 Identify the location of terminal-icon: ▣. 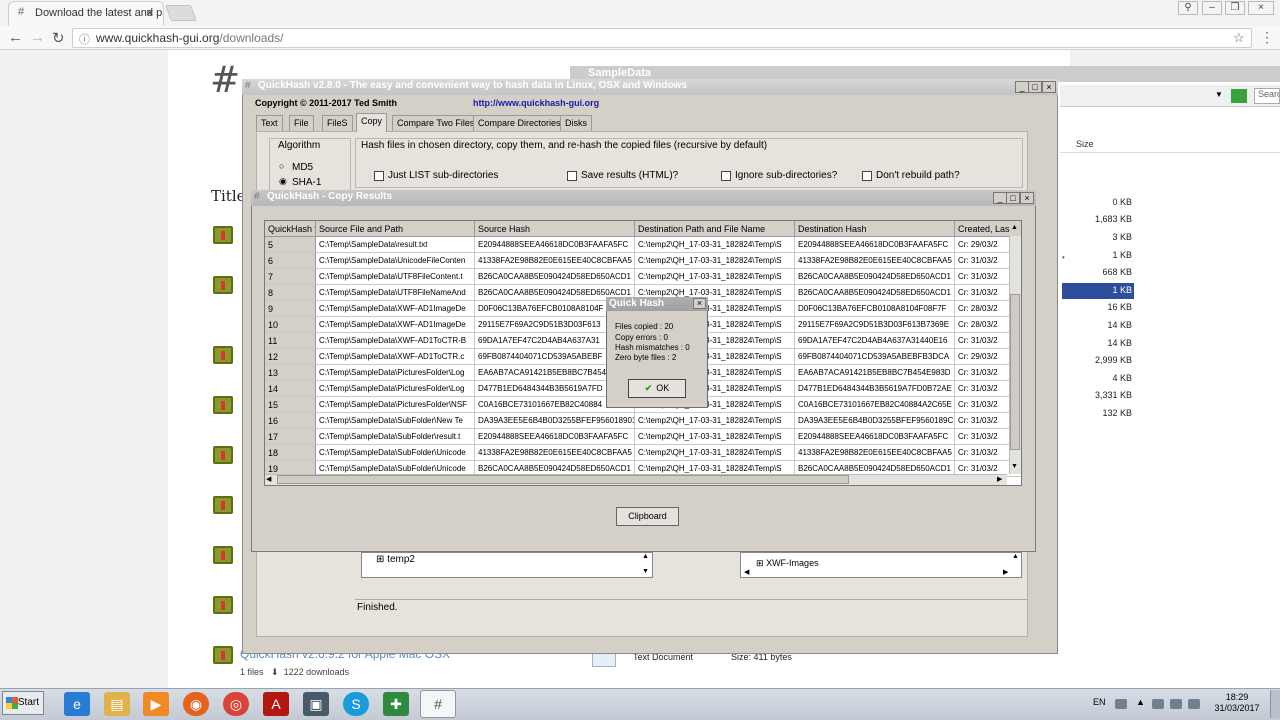
(316, 704).